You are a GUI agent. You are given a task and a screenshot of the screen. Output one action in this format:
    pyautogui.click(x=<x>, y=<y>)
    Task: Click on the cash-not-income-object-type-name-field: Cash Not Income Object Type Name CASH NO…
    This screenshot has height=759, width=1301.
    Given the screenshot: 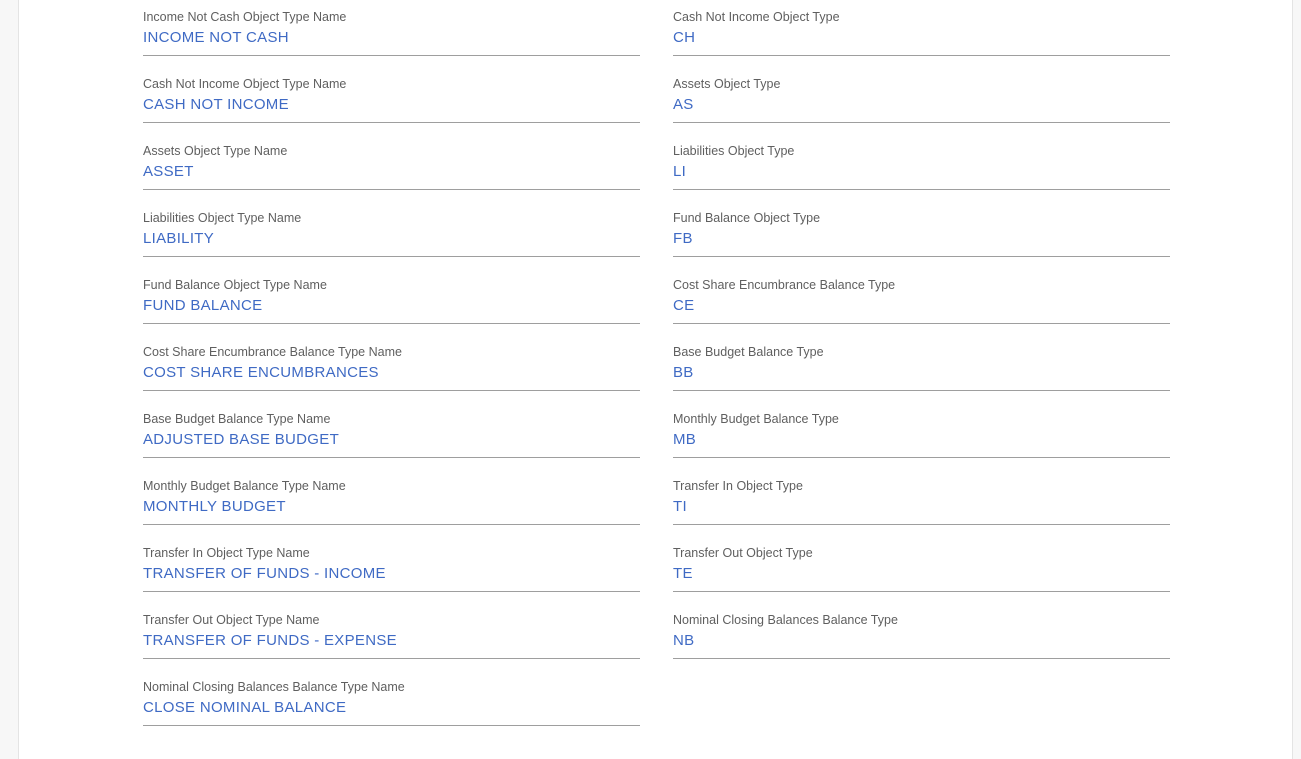 What is the action you would take?
    pyautogui.click(x=391, y=95)
    